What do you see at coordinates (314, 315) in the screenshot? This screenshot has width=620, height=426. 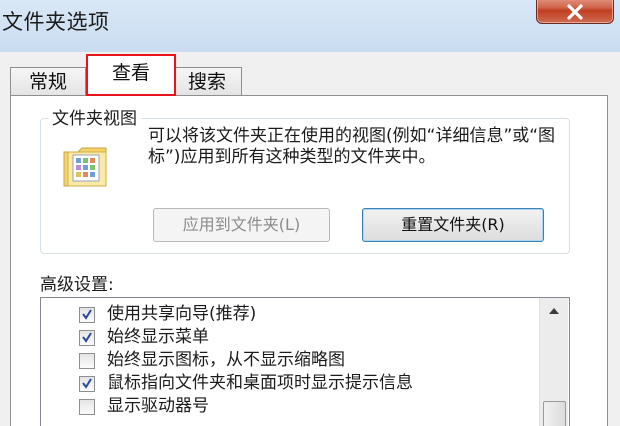 I see `list-item: 使用共享向导(推荐)` at bounding box center [314, 315].